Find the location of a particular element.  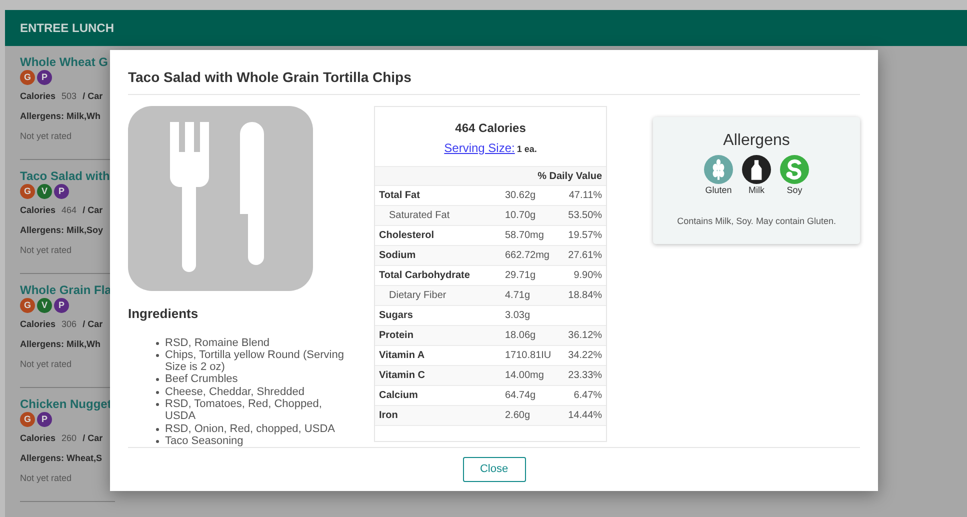

nutrient-amount: 18.06g is located at coordinates (521, 336).